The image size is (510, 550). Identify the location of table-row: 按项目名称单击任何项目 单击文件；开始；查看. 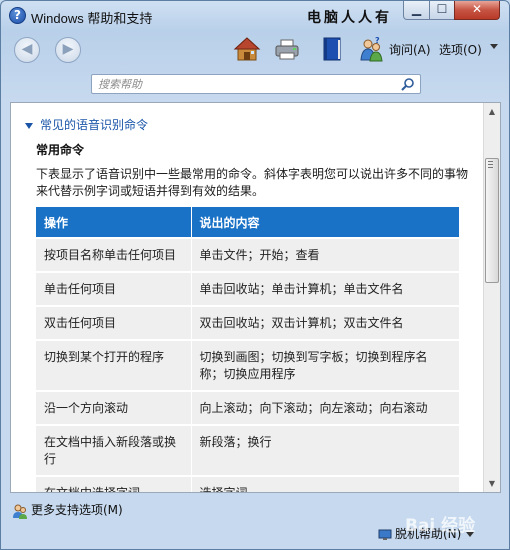
(248, 254).